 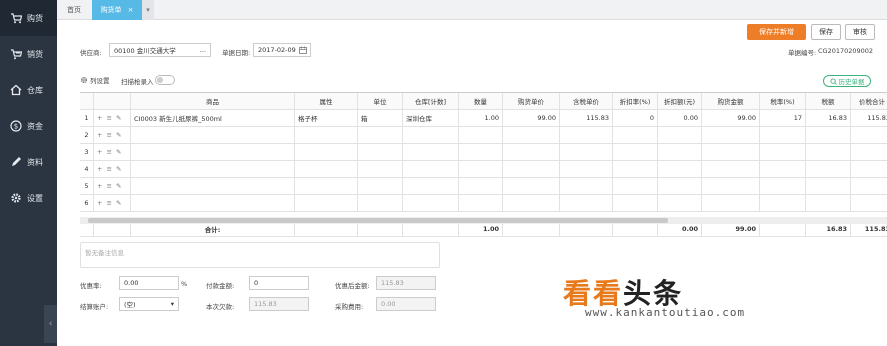 I want to click on calendar-icon, so click(x=303, y=50).